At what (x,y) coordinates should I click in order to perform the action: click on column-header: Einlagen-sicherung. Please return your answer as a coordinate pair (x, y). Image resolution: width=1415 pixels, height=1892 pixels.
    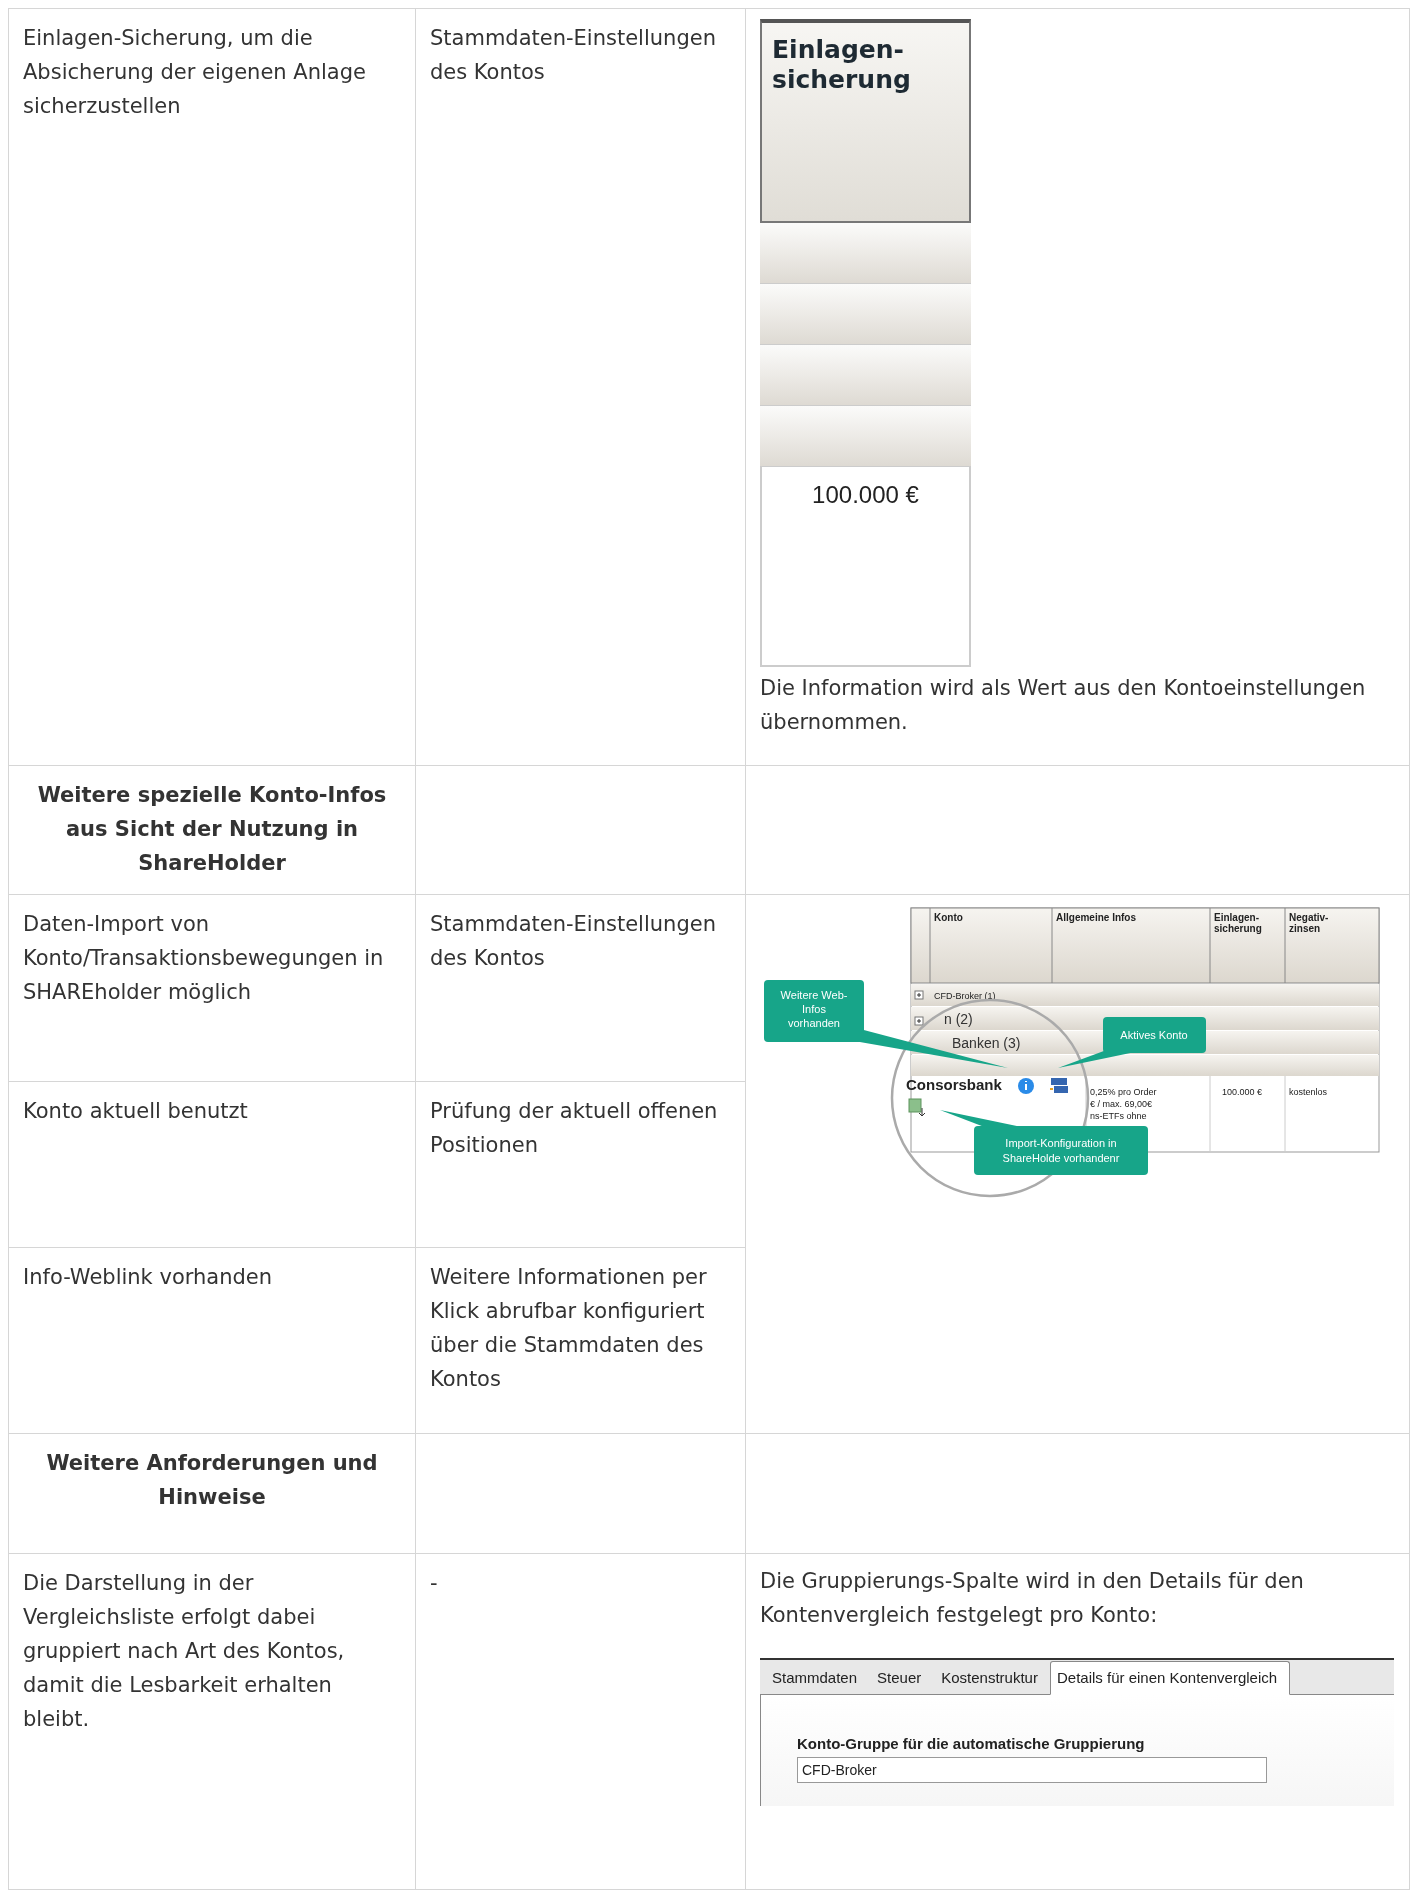
    Looking at the image, I should click on (842, 65).